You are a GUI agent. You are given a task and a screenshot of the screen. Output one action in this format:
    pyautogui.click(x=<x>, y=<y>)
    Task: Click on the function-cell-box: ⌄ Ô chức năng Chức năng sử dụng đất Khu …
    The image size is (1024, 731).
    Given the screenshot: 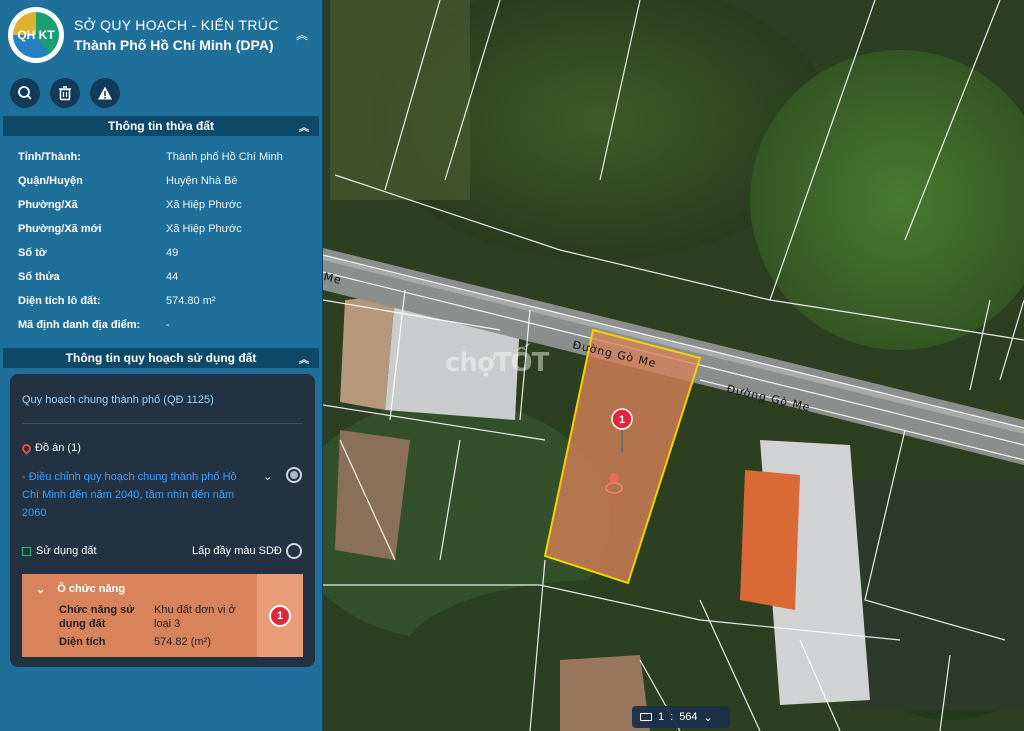 What is the action you would take?
    pyautogui.click(x=162, y=615)
    